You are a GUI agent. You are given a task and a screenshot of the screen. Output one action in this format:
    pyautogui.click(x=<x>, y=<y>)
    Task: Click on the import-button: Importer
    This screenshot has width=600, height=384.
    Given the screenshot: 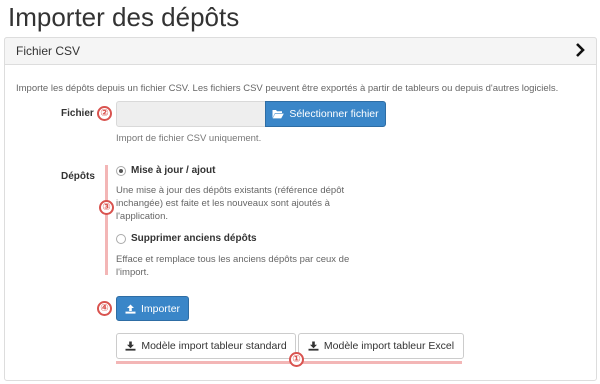 What is the action you would take?
    pyautogui.click(x=152, y=308)
    